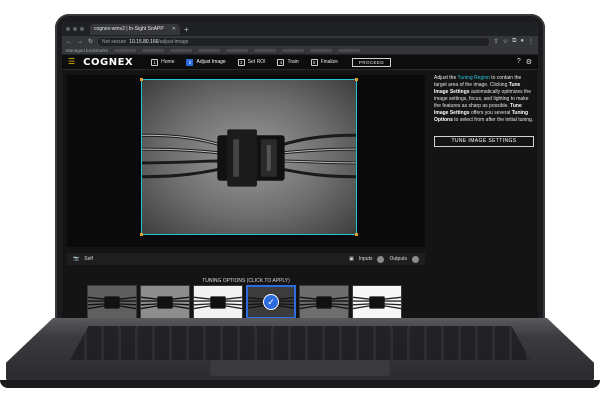 The width and height of the screenshot is (600, 400). Describe the element at coordinates (519, 62) in the screenshot. I see `help-icon: ?` at that location.